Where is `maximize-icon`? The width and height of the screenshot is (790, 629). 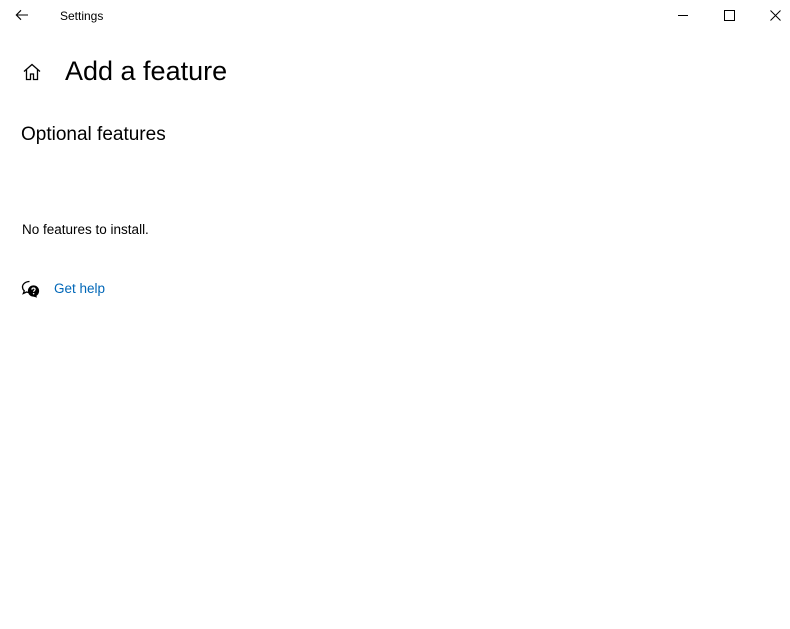
maximize-icon is located at coordinates (729, 15).